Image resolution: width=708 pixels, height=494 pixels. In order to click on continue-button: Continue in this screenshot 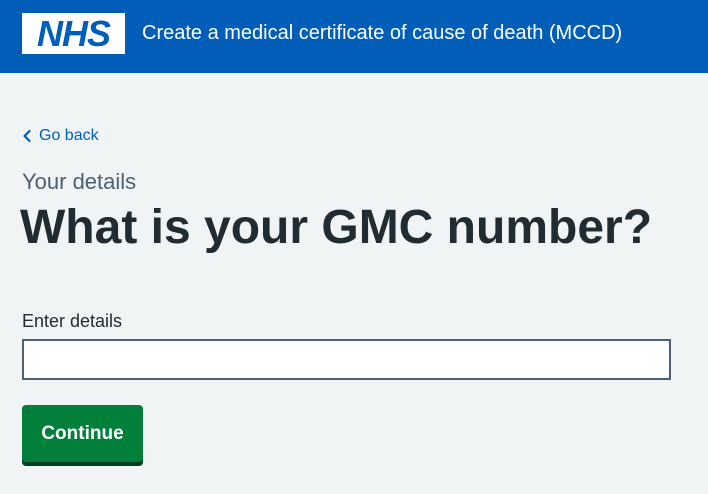, I will do `click(82, 433)`.